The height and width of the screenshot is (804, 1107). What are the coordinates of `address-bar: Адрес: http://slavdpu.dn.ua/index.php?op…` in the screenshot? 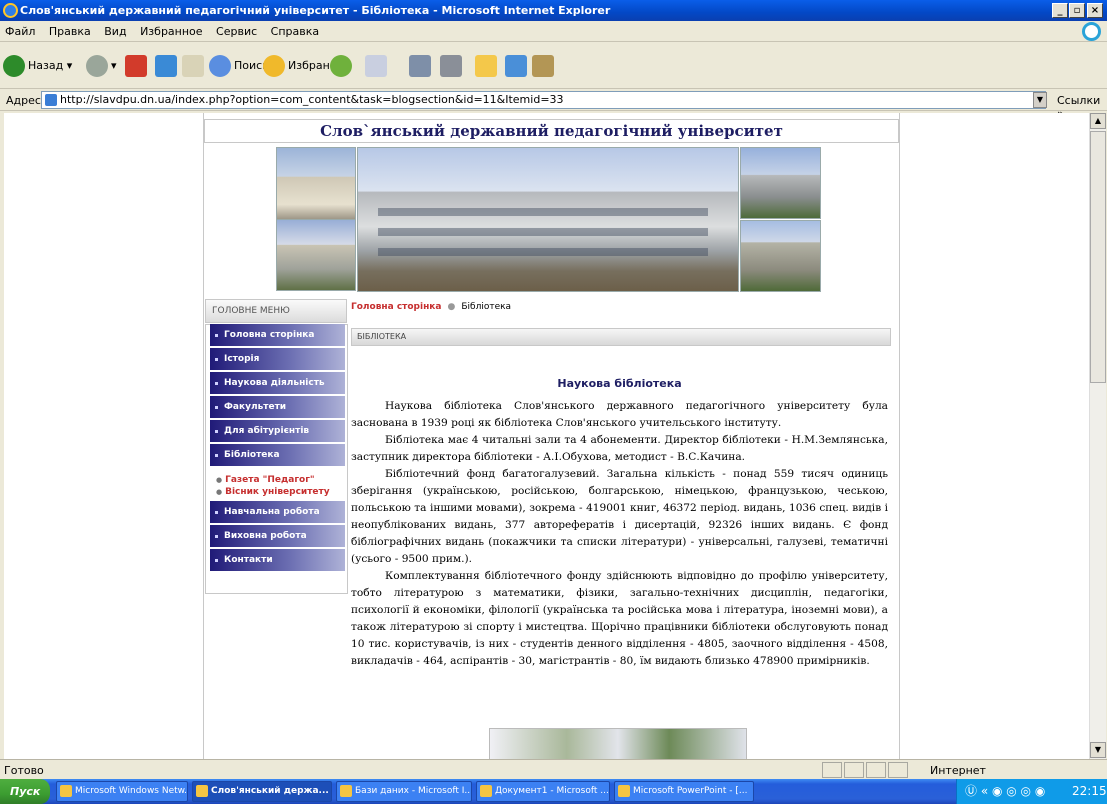 It's located at (553, 104).